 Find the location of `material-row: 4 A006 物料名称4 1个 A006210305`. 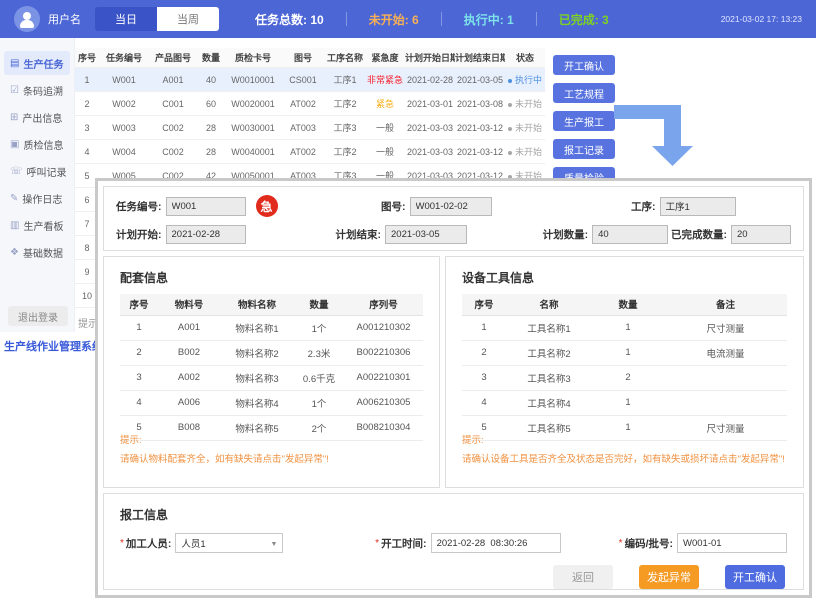

material-row: 4 A006 物料名称4 1个 A006210305 is located at coordinates (271, 403).